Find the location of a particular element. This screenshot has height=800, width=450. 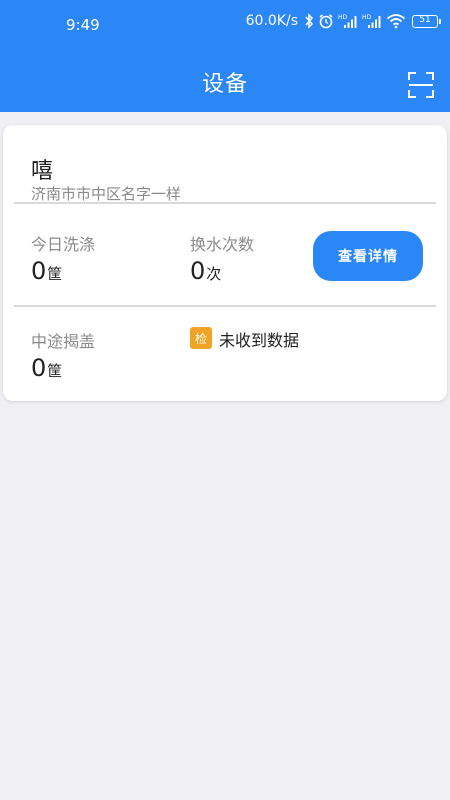

check-badge: 检 is located at coordinates (201, 338).